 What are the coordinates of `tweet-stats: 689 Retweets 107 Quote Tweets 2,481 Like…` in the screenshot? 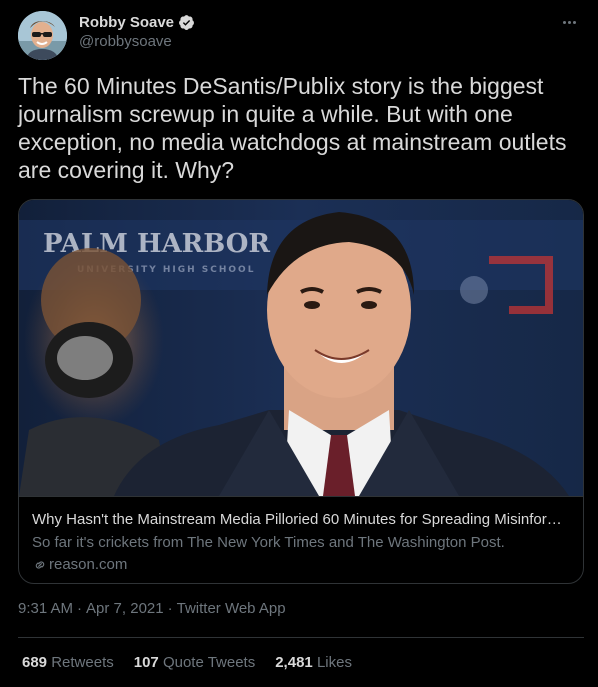 It's located at (197, 662).